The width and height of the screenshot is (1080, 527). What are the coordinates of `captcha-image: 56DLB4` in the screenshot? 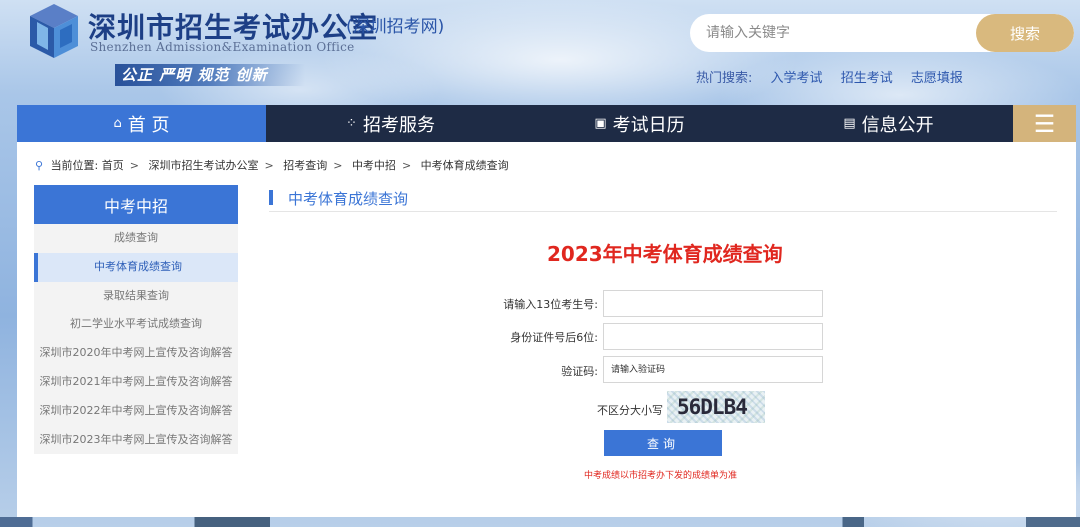 It's located at (716, 407).